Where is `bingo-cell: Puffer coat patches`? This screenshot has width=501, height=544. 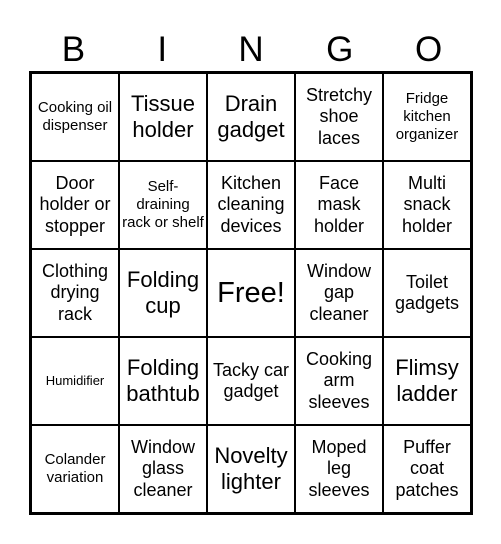 bingo-cell: Puffer coat patches is located at coordinates (427, 469).